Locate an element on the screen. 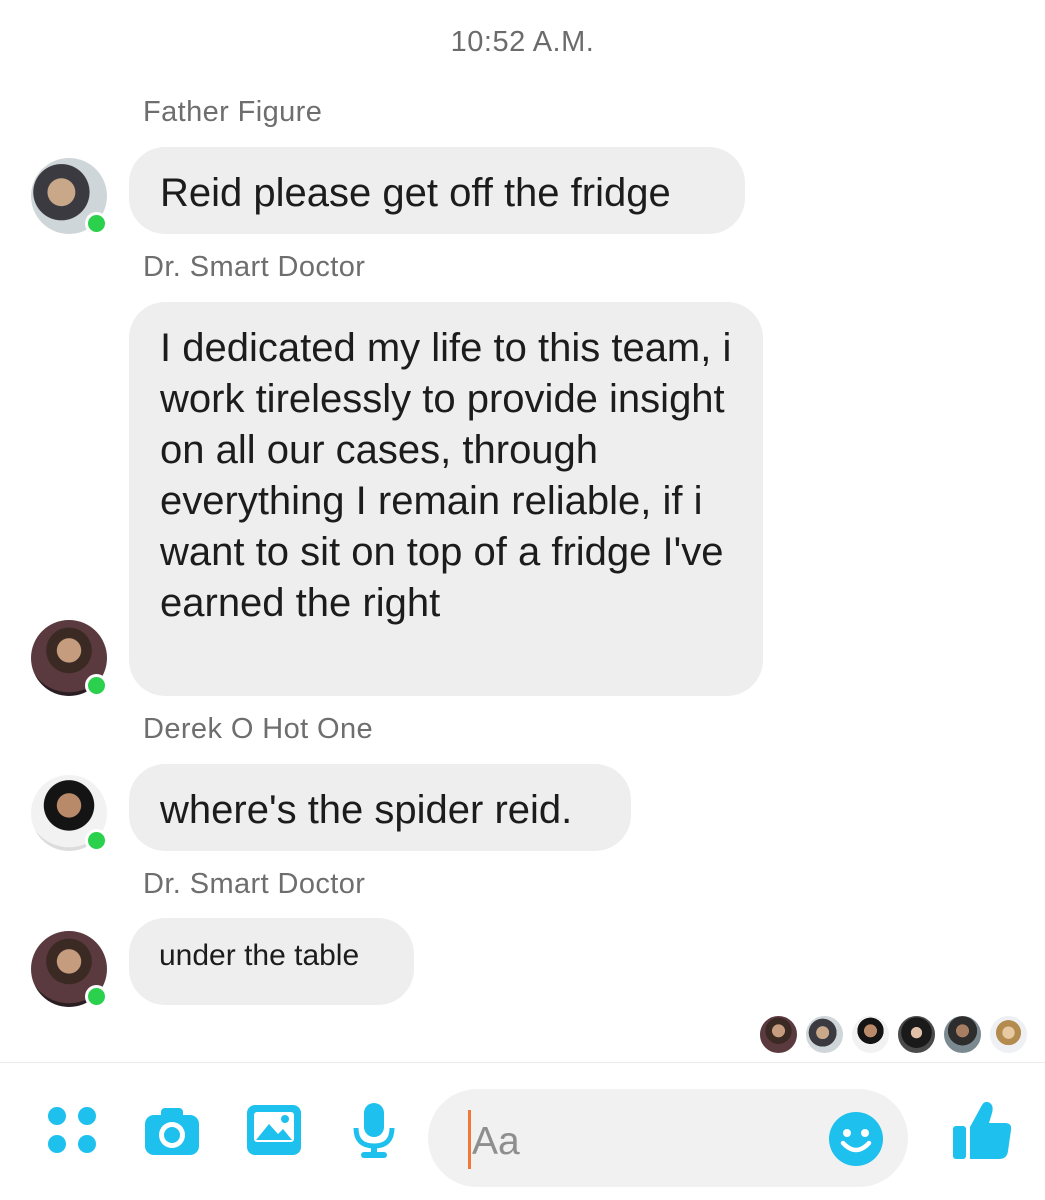 The image size is (1045, 1200). message-bubble: Reid please get off the fridge is located at coordinates (437, 190).